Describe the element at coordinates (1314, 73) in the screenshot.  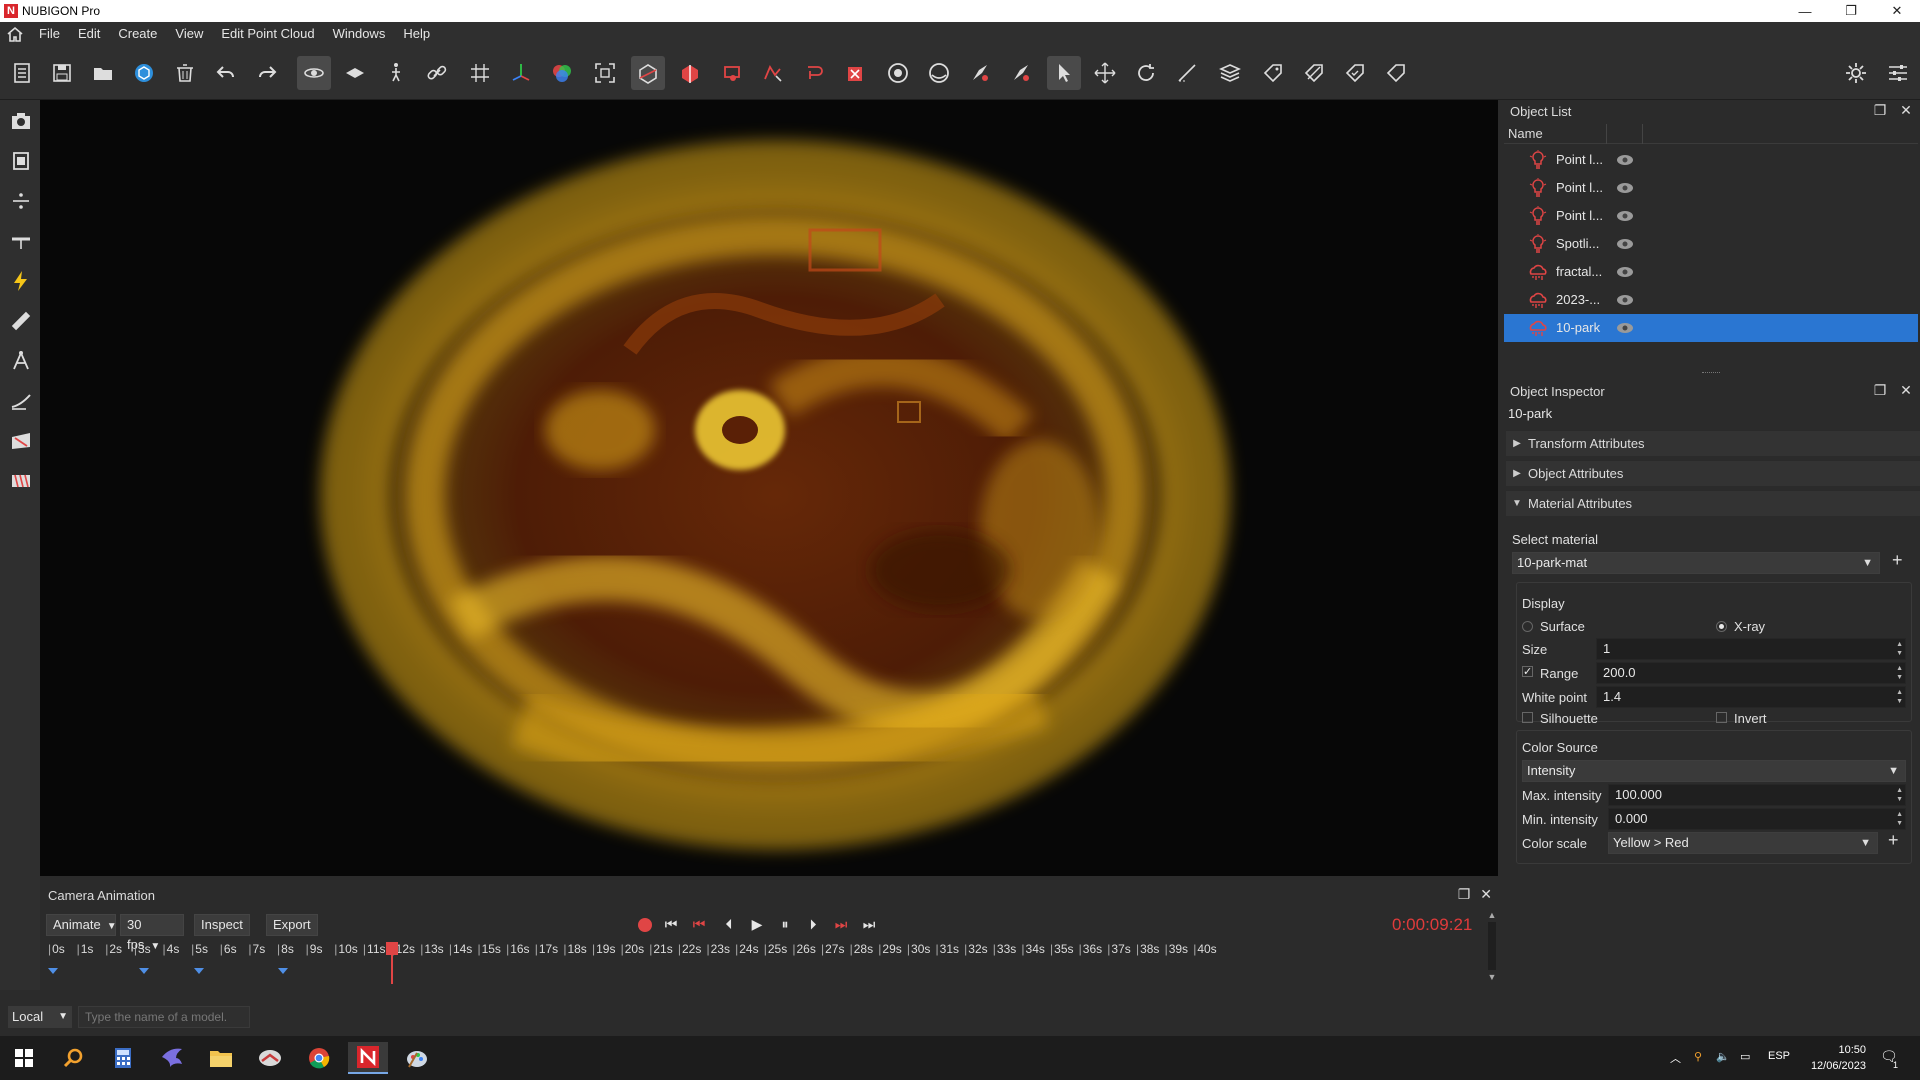
I see `tag-slash-icon` at that location.